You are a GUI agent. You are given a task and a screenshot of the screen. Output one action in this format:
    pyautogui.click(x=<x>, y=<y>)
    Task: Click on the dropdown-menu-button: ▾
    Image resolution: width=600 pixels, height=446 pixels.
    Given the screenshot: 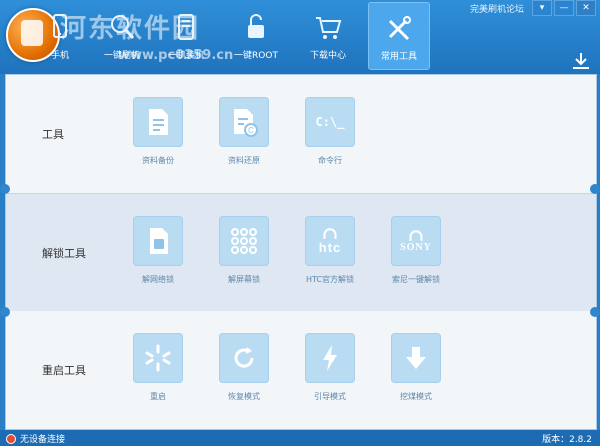 What is the action you would take?
    pyautogui.click(x=542, y=8)
    